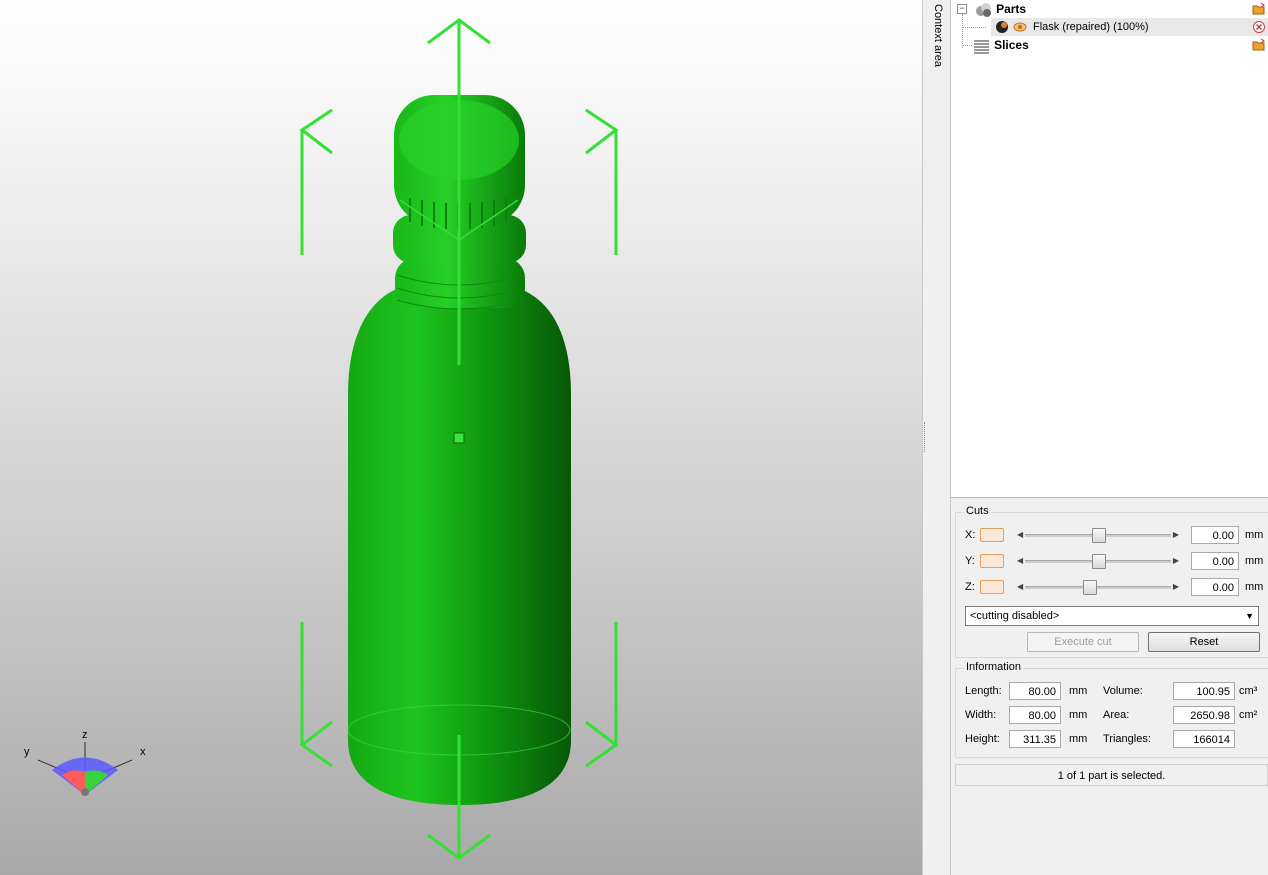  Describe the element at coordinates (1123, 691) in the screenshot. I see `volume-label: Volume:` at that location.